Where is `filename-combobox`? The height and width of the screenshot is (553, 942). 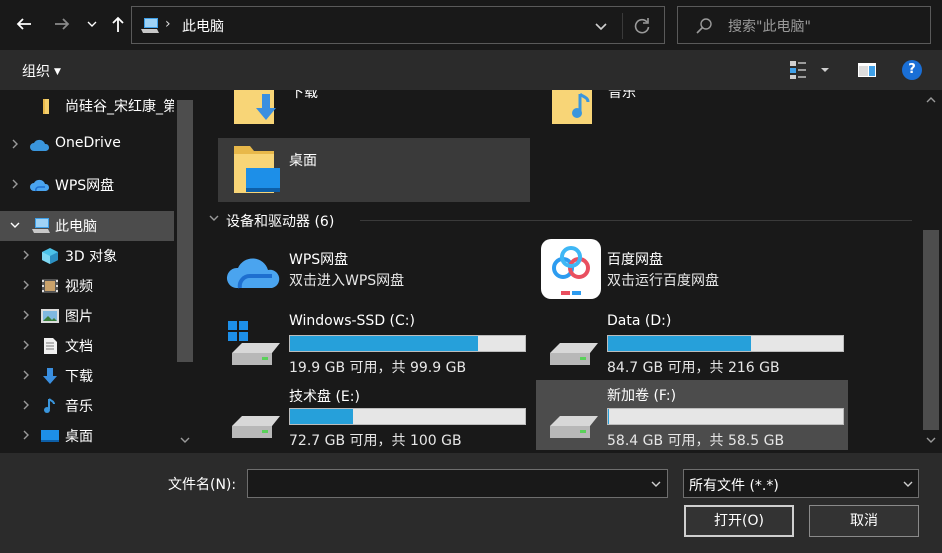
filename-combobox is located at coordinates (457, 483).